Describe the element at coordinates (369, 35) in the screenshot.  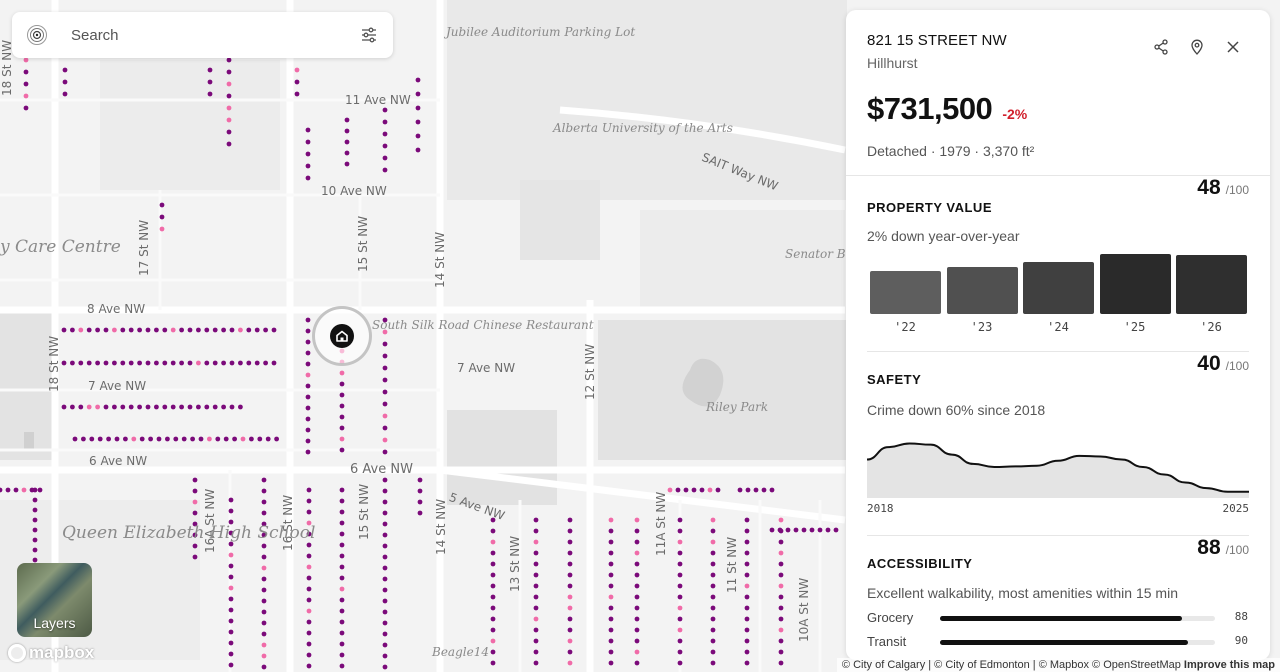
I see `filter-icon` at that location.